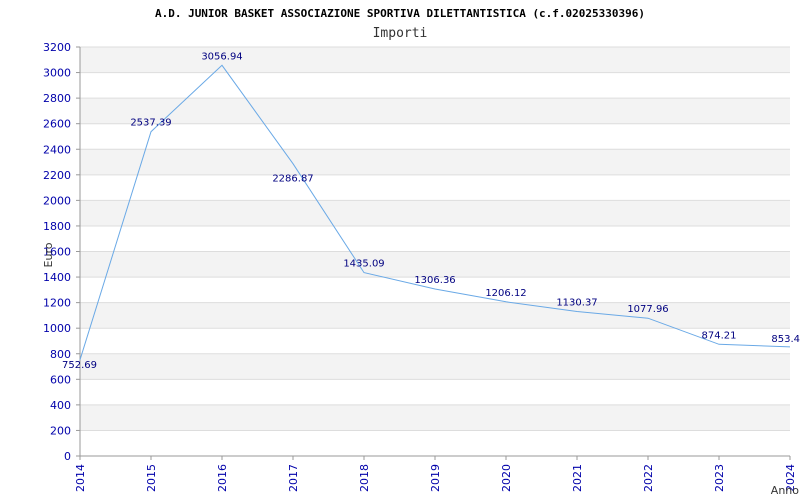 The width and height of the screenshot is (800, 500). What do you see at coordinates (576, 303) in the screenshot?
I see `data-label: 1130.37` at bounding box center [576, 303].